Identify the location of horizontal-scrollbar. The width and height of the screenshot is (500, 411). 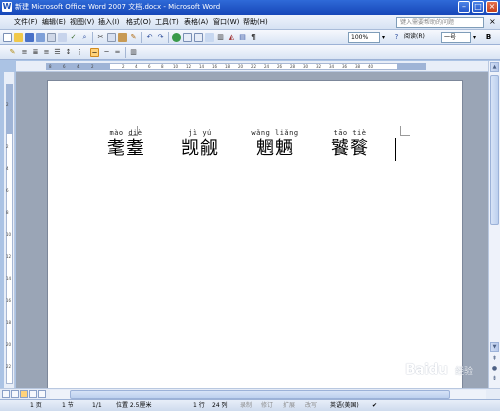
(250, 393).